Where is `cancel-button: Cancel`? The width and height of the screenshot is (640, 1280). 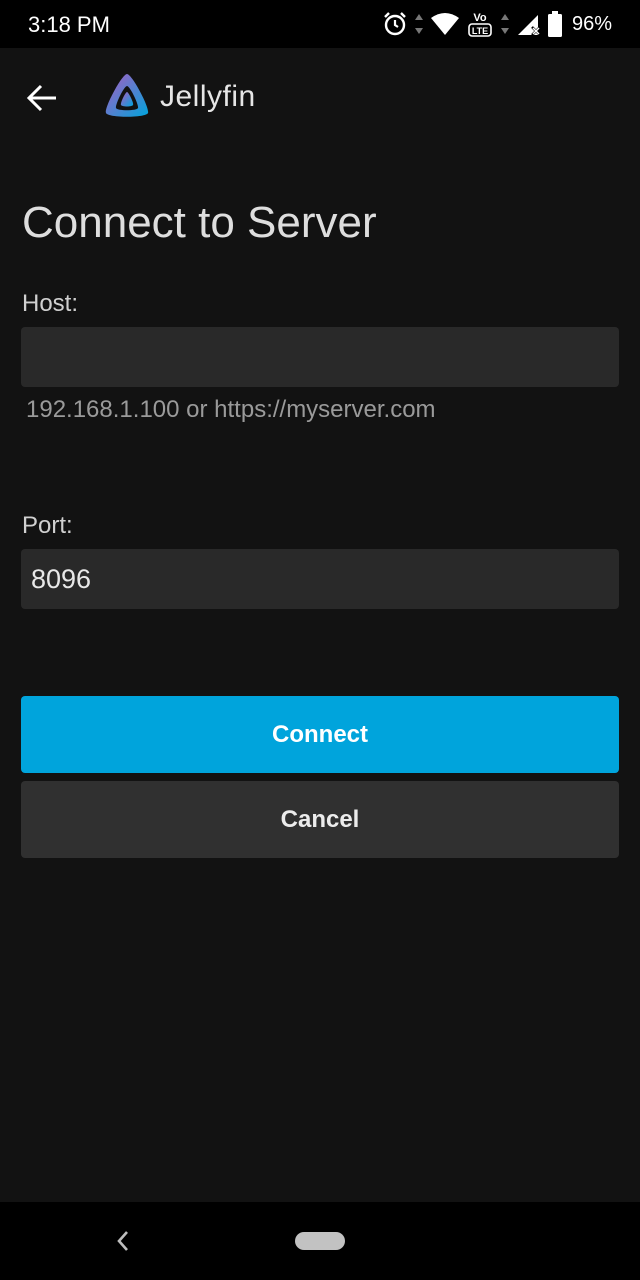 cancel-button: Cancel is located at coordinates (320, 819).